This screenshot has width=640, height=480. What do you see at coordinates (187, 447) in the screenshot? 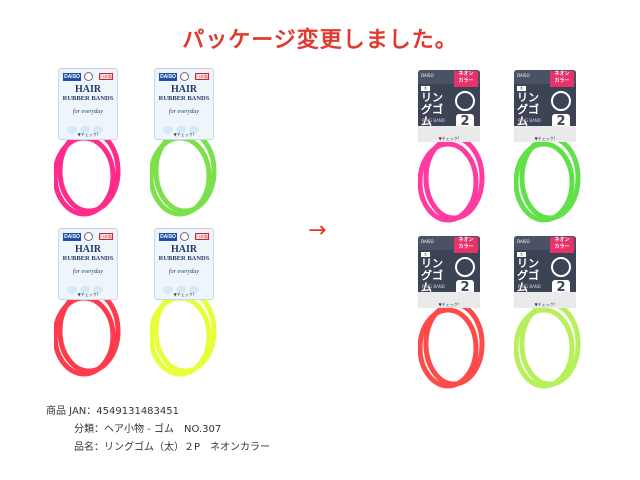
I see `name-value: リングゴム（太）２P ネオンカラー` at bounding box center [187, 447].